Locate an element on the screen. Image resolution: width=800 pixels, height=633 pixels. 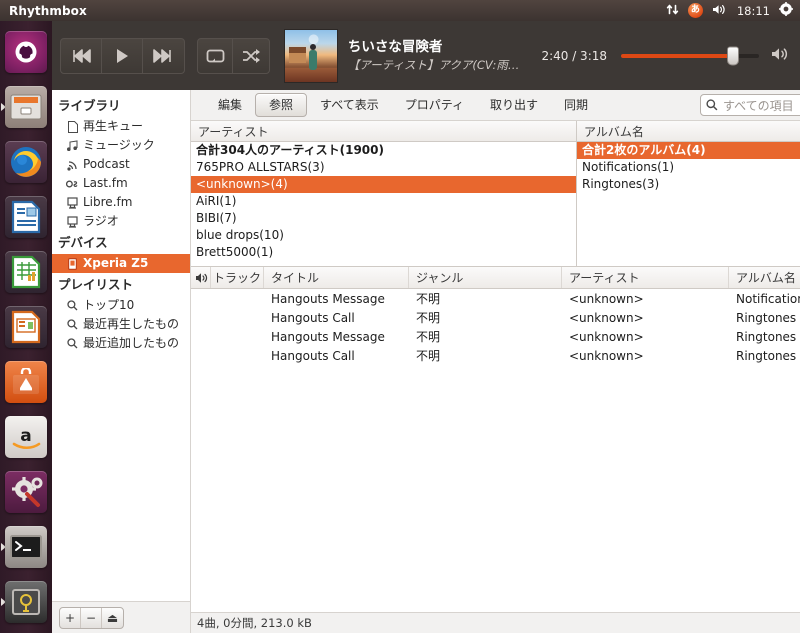
launcher-item-terminal is located at coordinates (26, 547).